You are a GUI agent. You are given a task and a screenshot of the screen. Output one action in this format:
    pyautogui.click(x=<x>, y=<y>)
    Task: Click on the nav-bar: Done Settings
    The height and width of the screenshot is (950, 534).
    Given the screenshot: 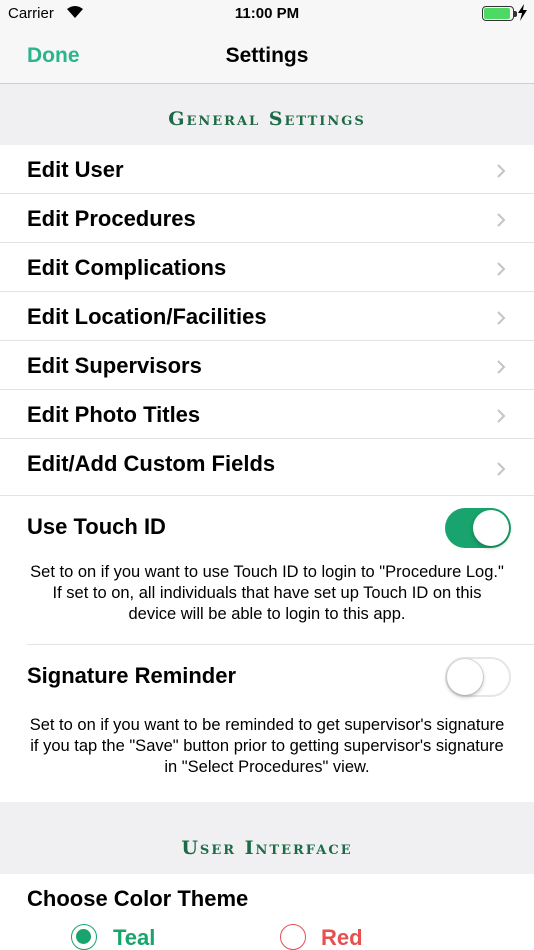 What is the action you would take?
    pyautogui.click(x=267, y=56)
    